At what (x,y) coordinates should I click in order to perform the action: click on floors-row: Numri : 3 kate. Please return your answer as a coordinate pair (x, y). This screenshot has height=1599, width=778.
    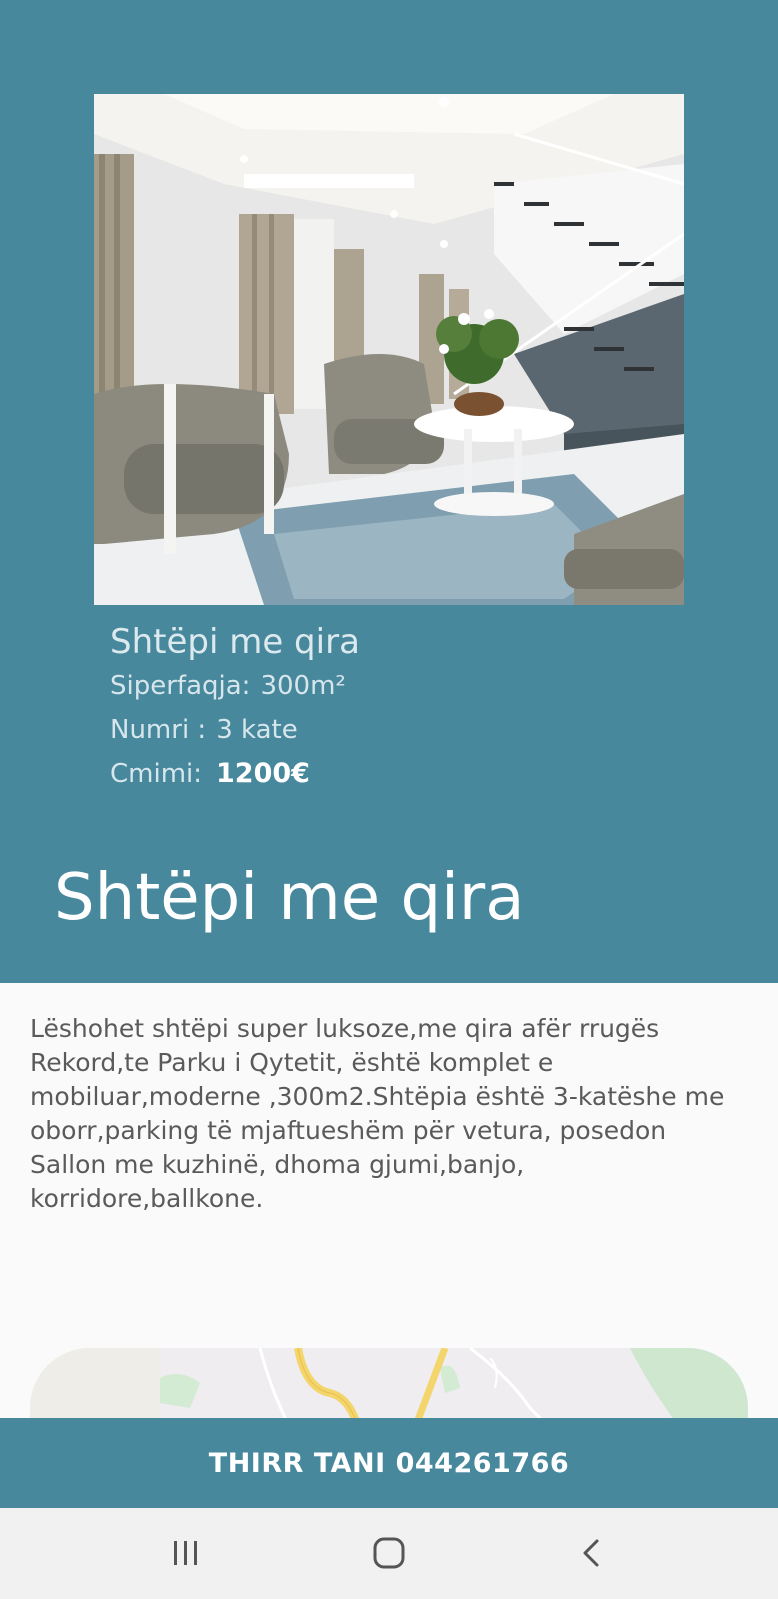
    Looking at the image, I should click on (235, 730).